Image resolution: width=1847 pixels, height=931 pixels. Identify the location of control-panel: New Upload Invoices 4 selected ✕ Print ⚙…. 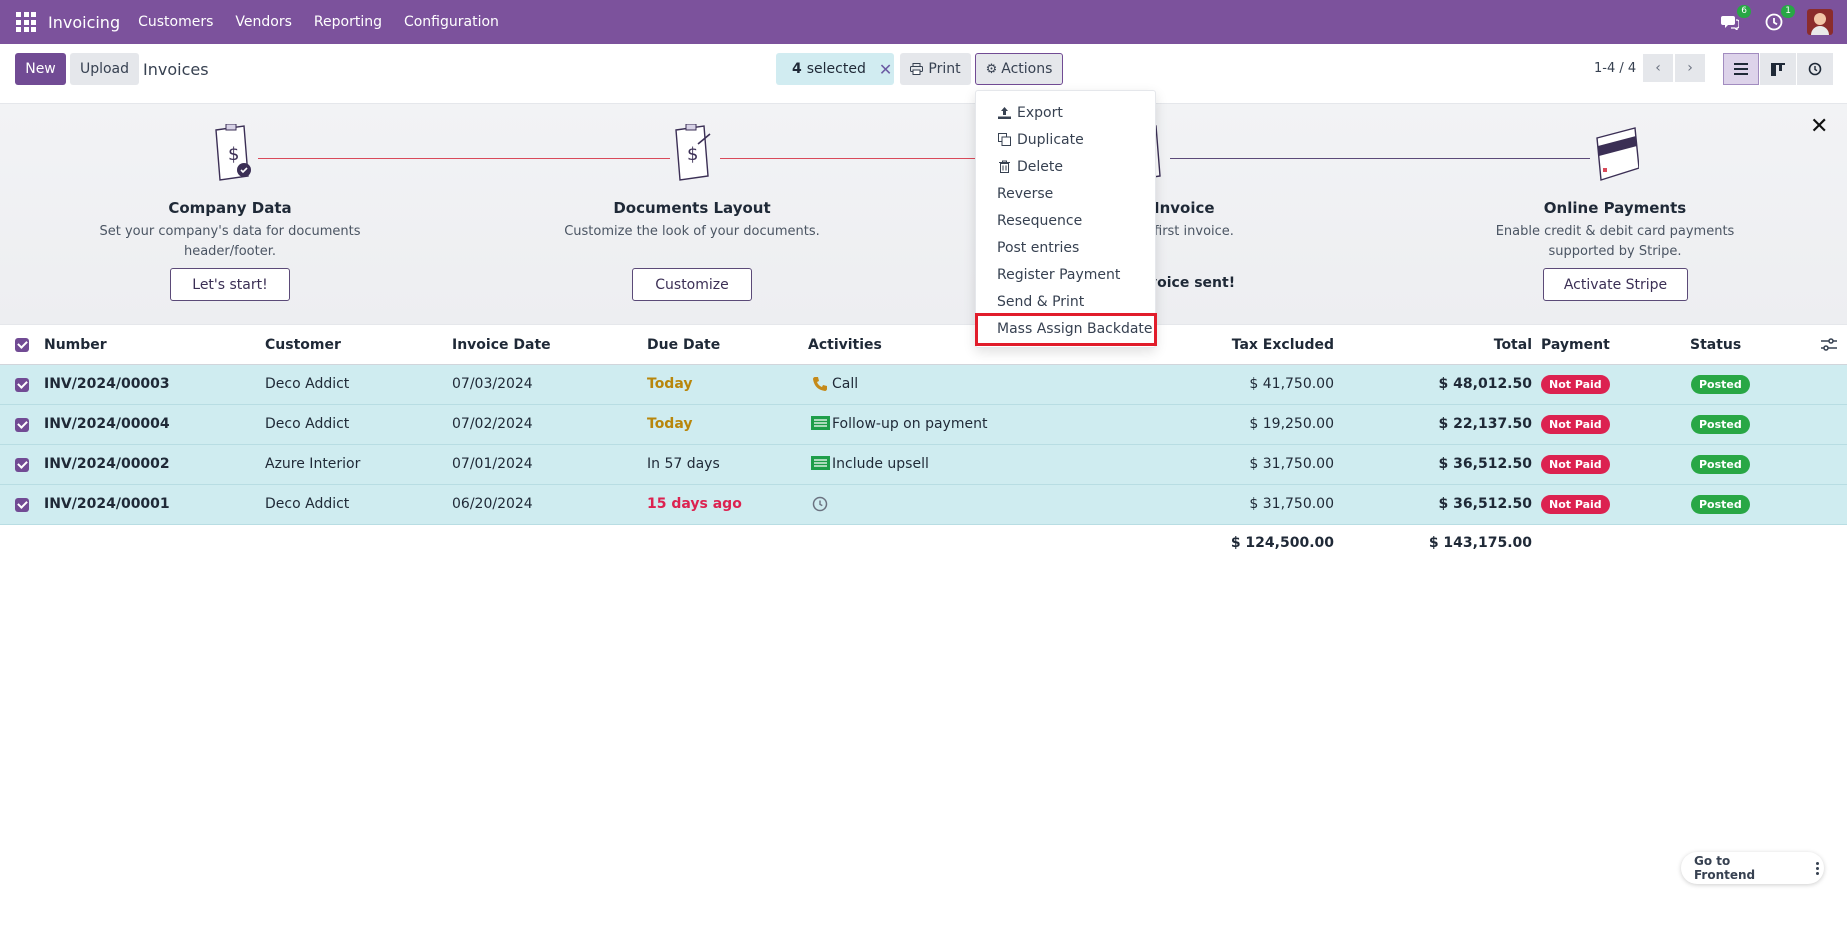
(923, 74).